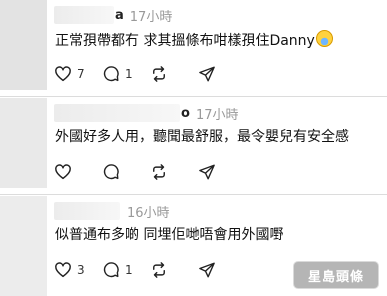 This screenshot has width=387, height=296. What do you see at coordinates (119, 15) in the screenshot?
I see `username-visible-part: a` at bounding box center [119, 15].